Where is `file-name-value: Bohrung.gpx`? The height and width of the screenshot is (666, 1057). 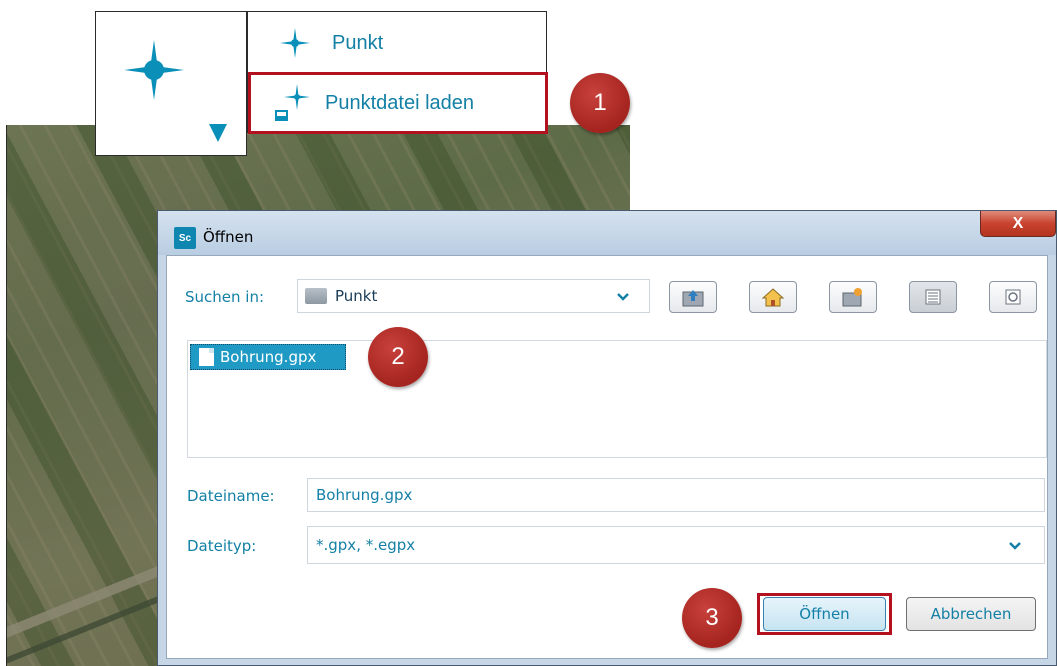 file-name-value: Bohrung.gpx is located at coordinates (364, 495).